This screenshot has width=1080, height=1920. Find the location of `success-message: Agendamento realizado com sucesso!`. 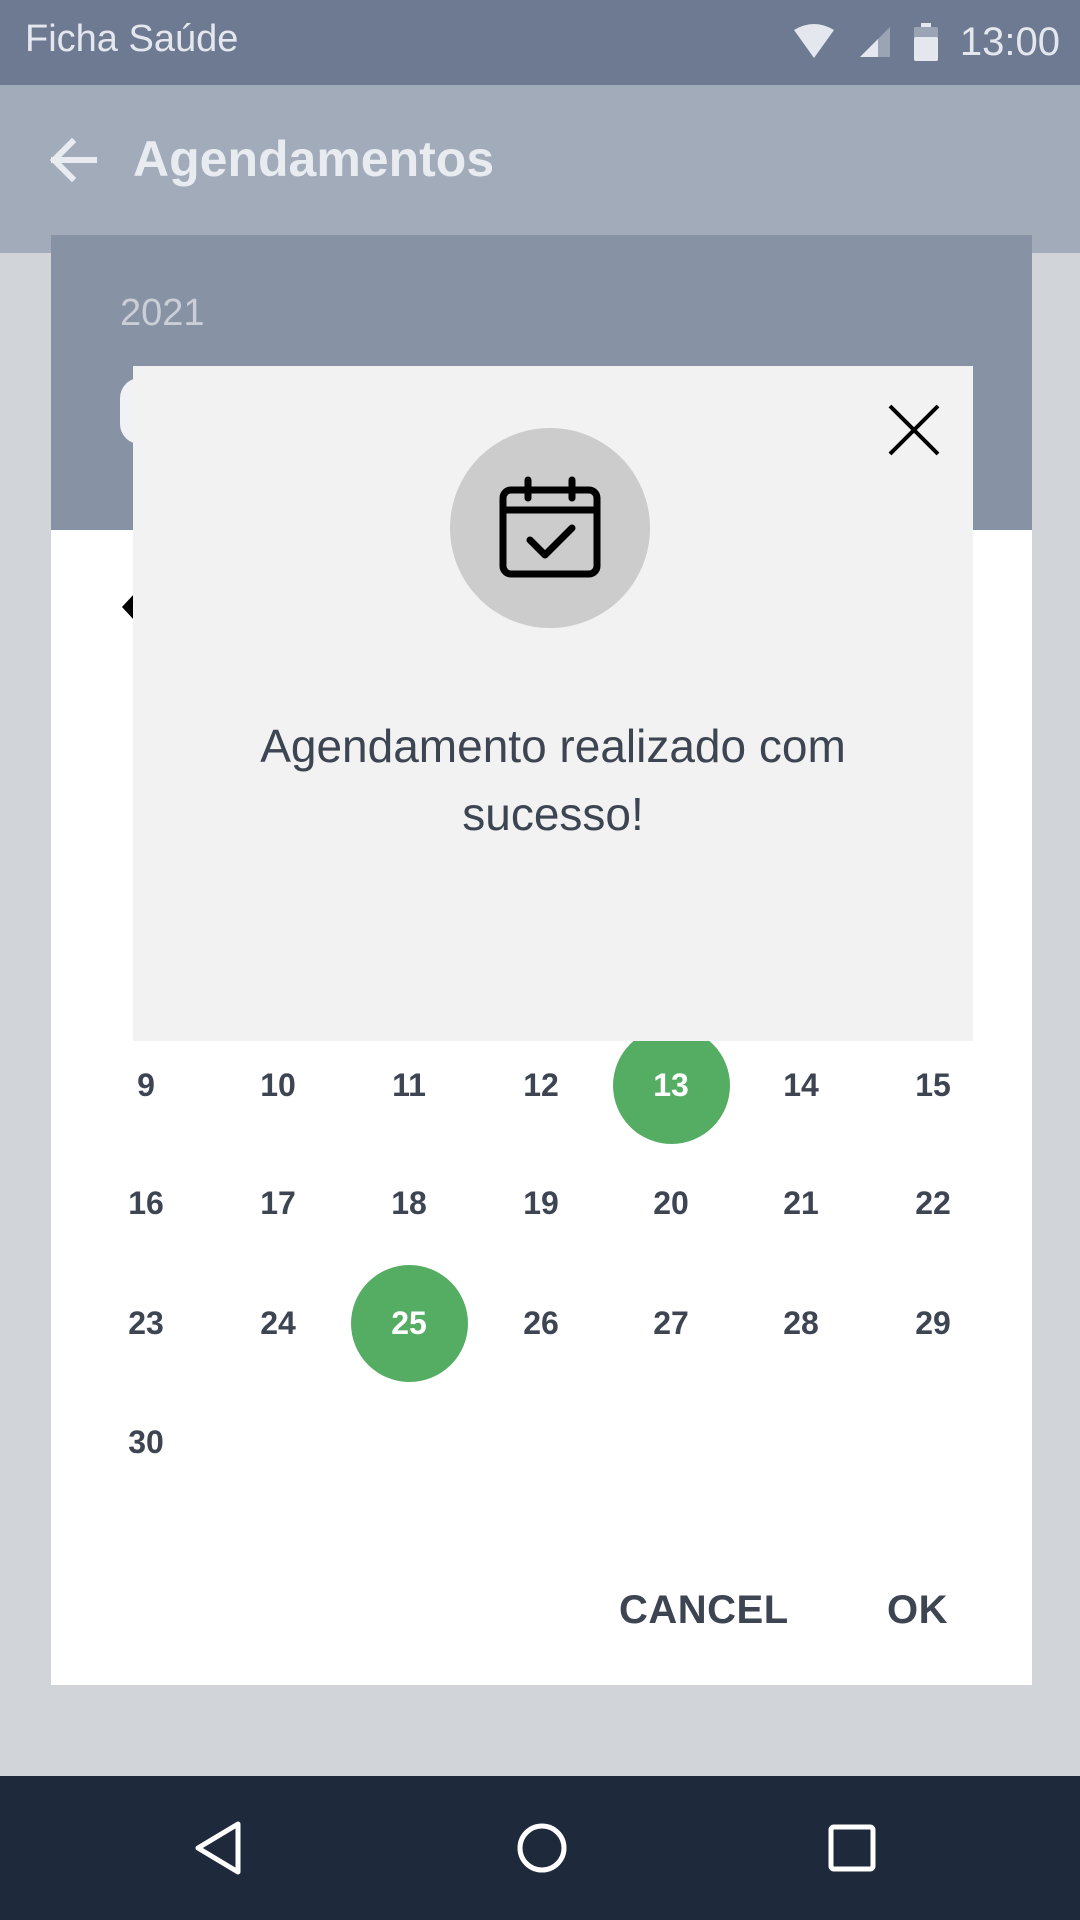

success-message: Agendamento realizado com sucesso! is located at coordinates (553, 780).